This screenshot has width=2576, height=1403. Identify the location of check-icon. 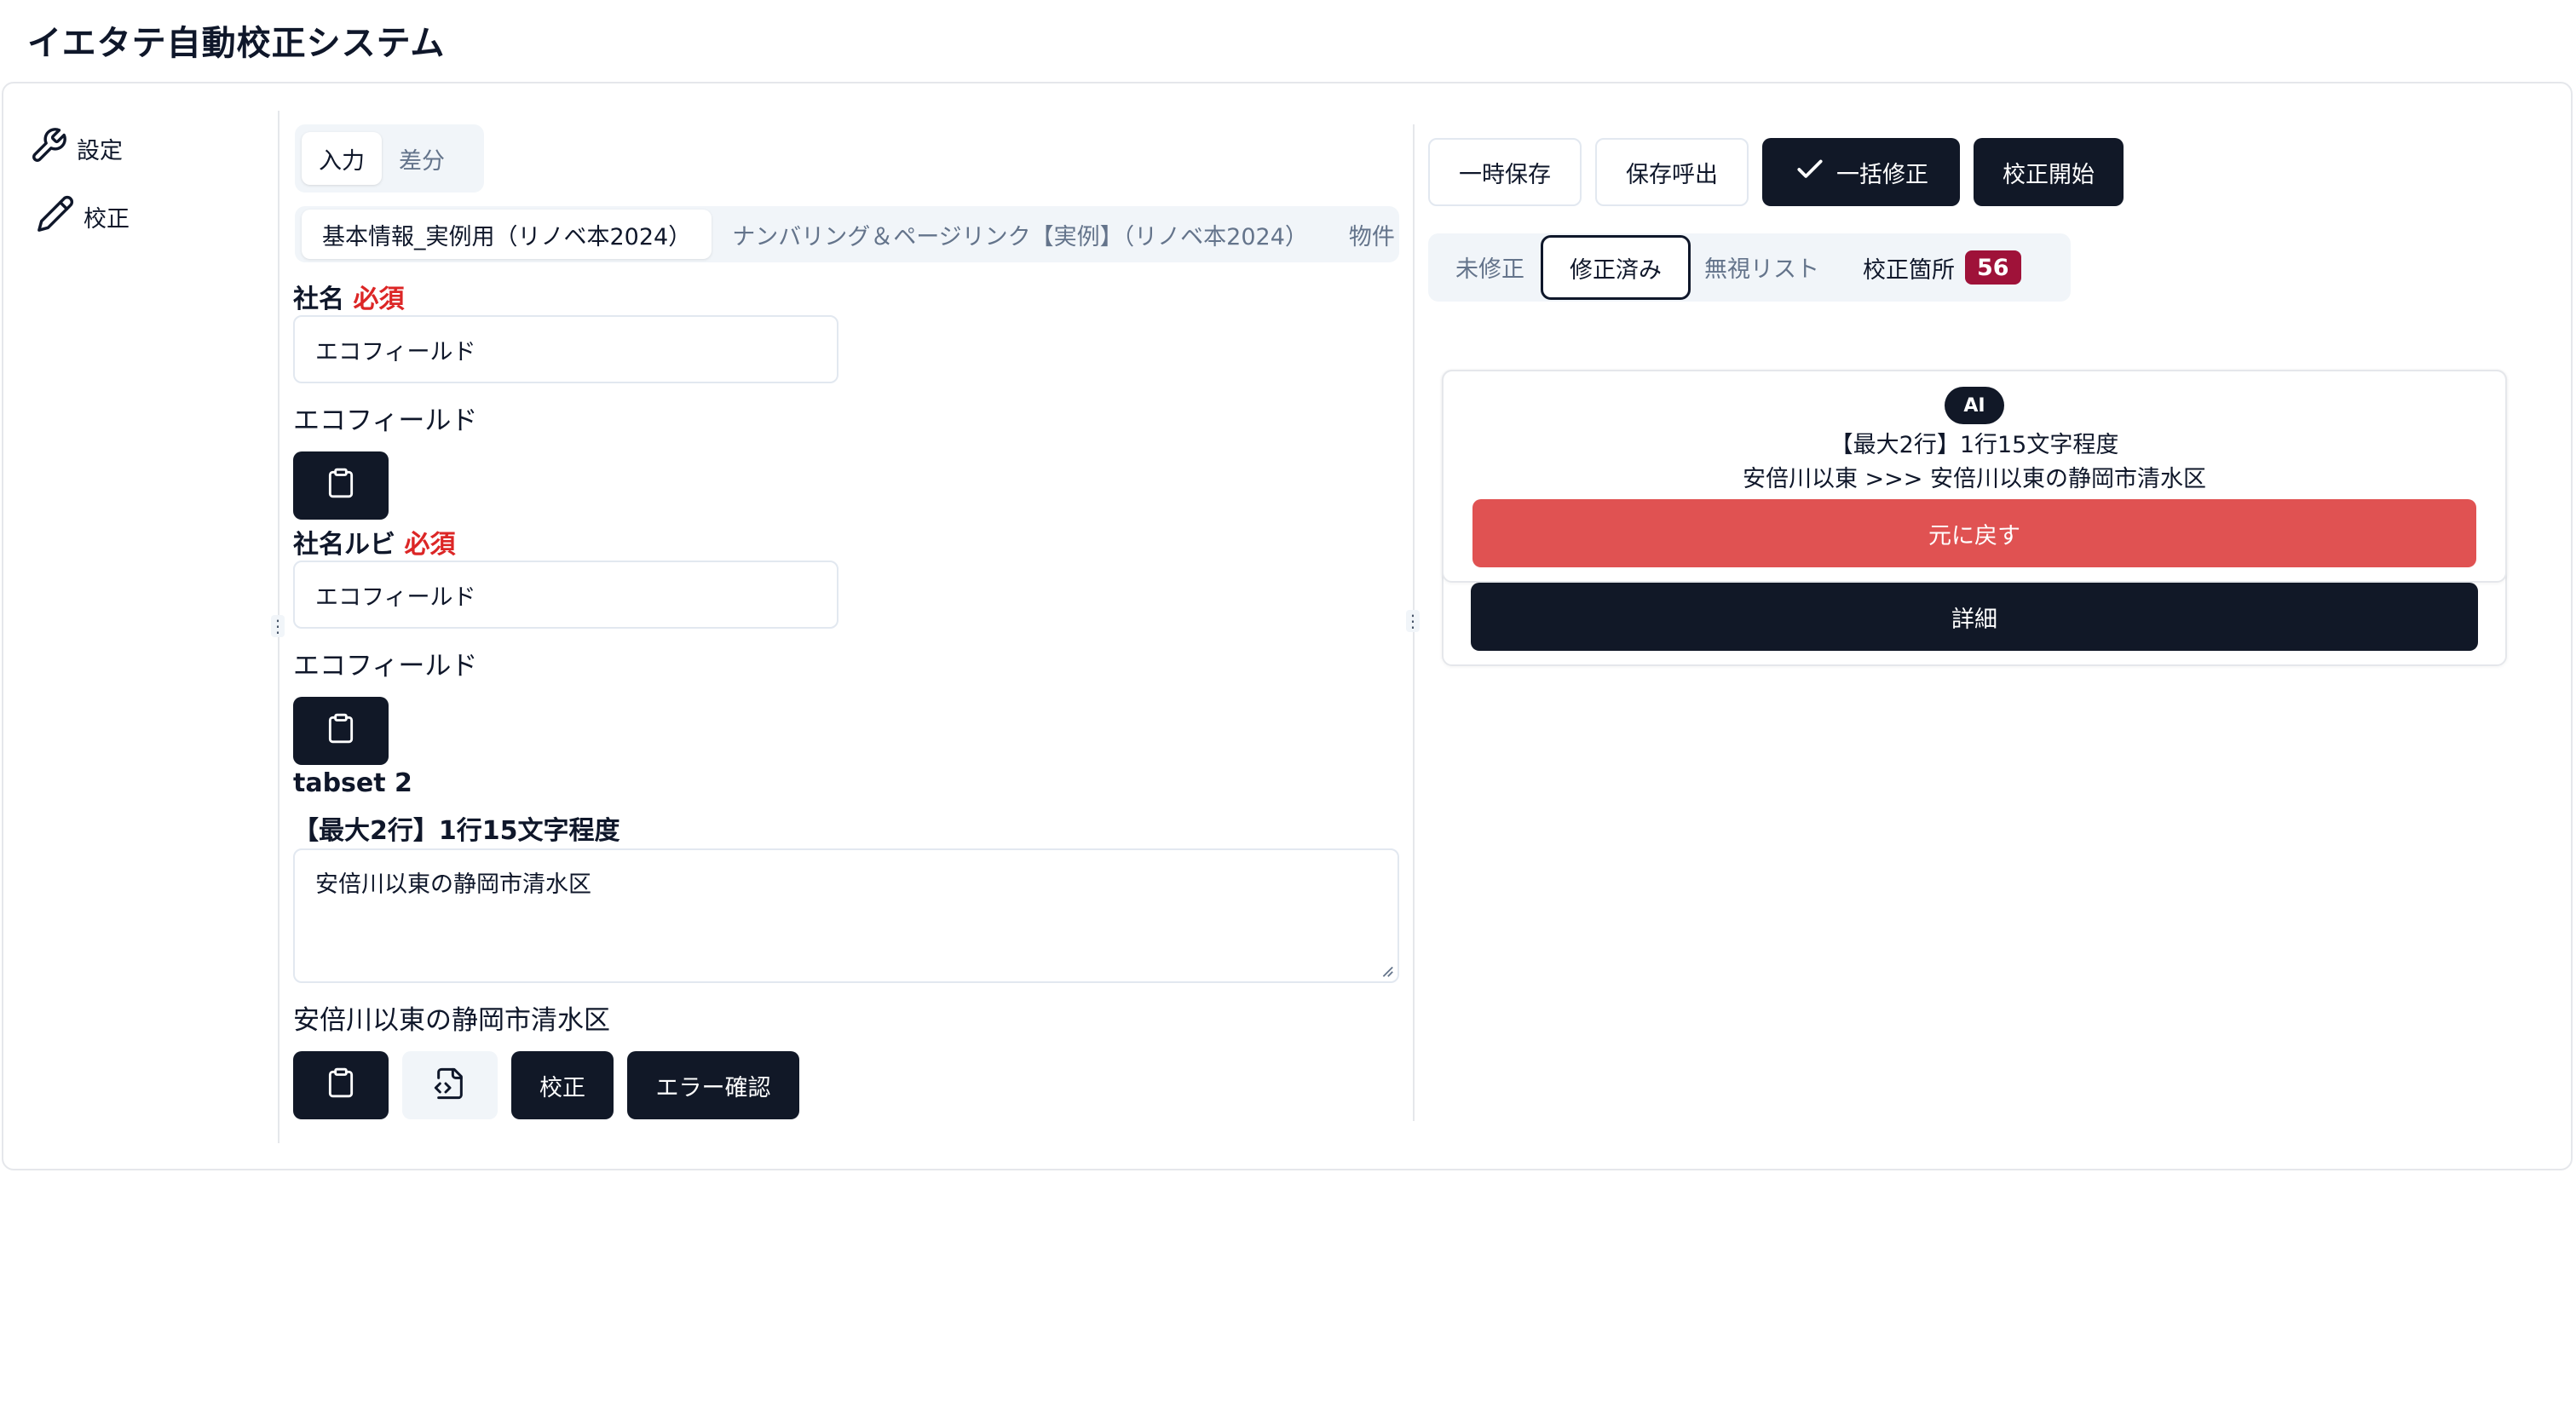
(1810, 173).